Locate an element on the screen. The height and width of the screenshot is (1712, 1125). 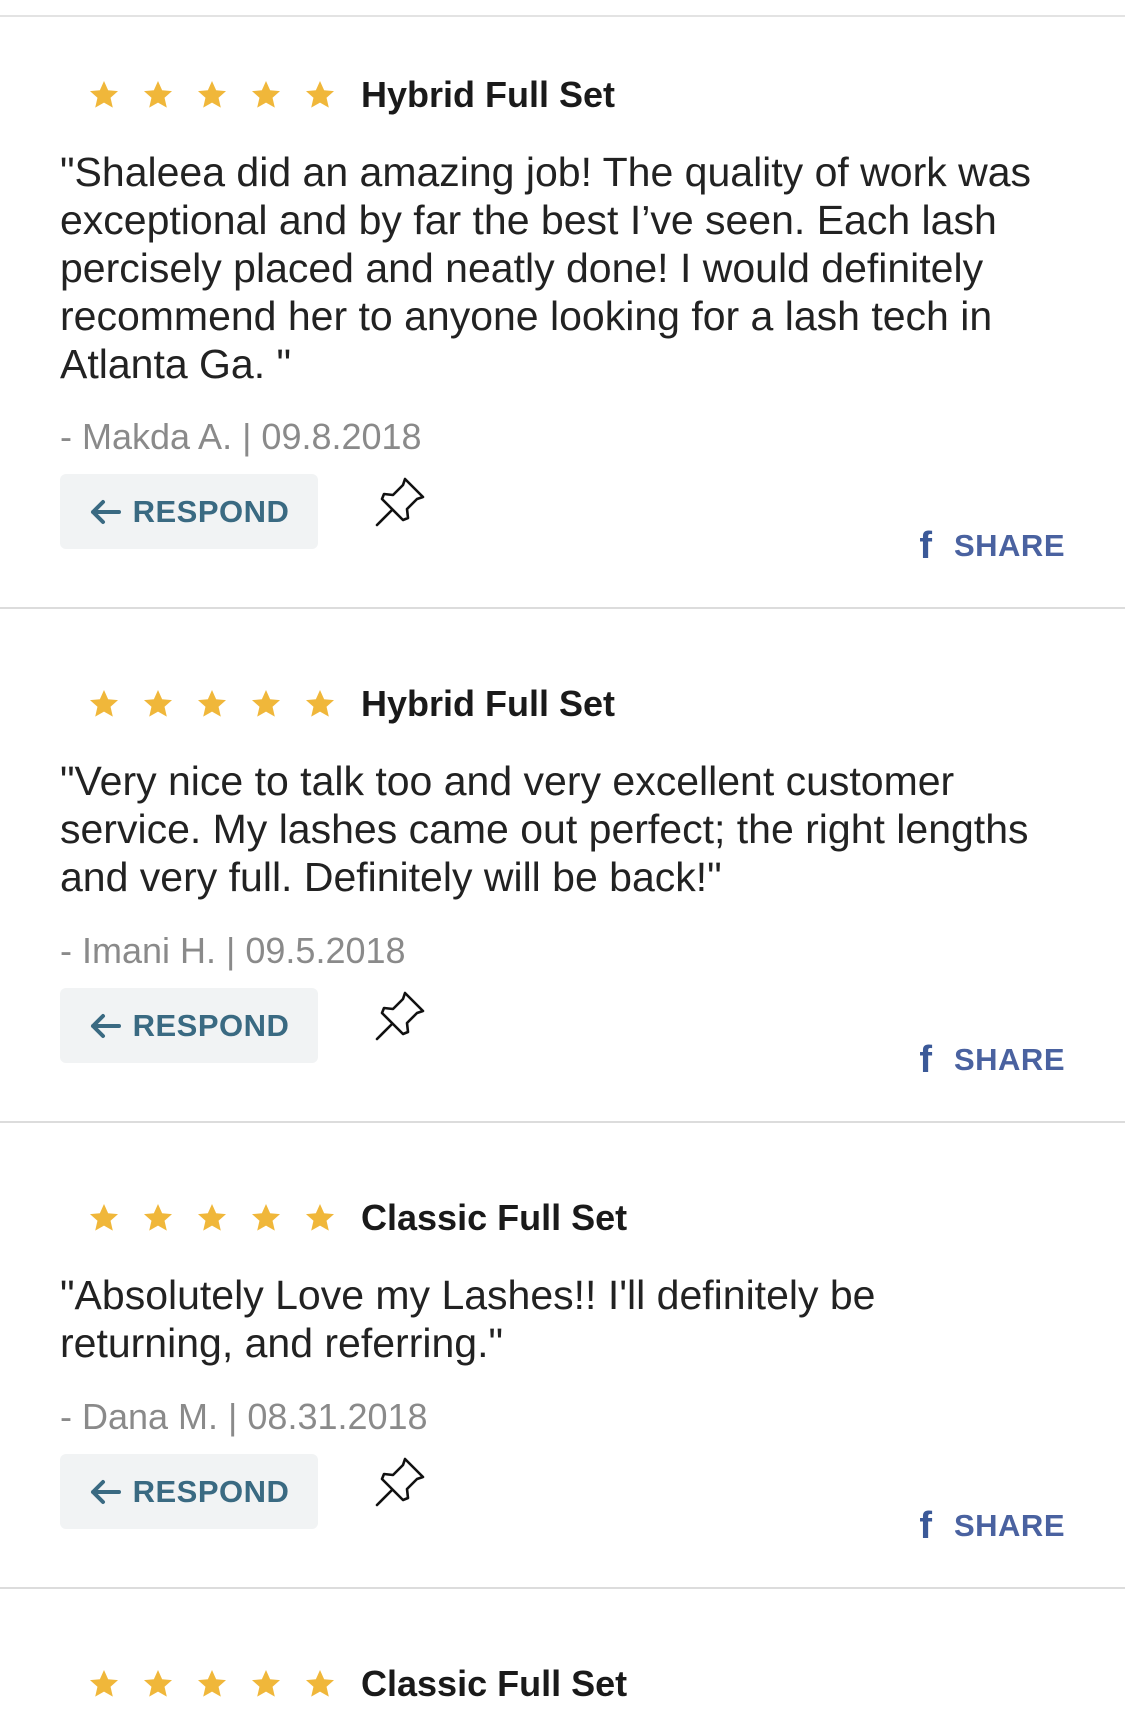
top-divider is located at coordinates (562, 16).